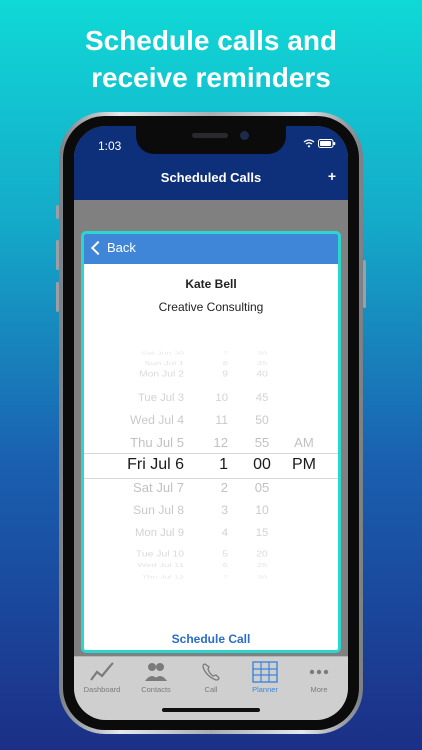 The height and width of the screenshot is (750, 422). Describe the element at coordinates (262, 374) in the screenshot. I see `picker-minute: 40` at that location.